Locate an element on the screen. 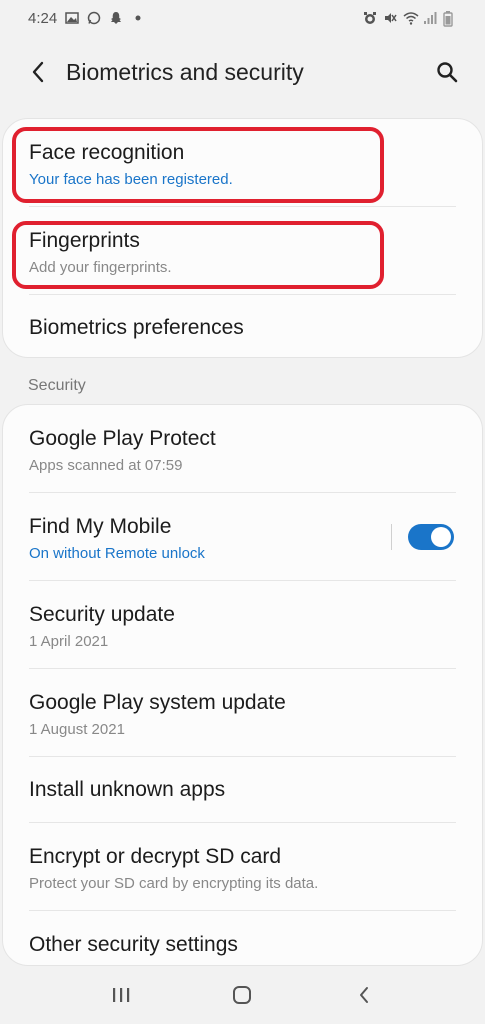  home-button is located at coordinates (242, 995).